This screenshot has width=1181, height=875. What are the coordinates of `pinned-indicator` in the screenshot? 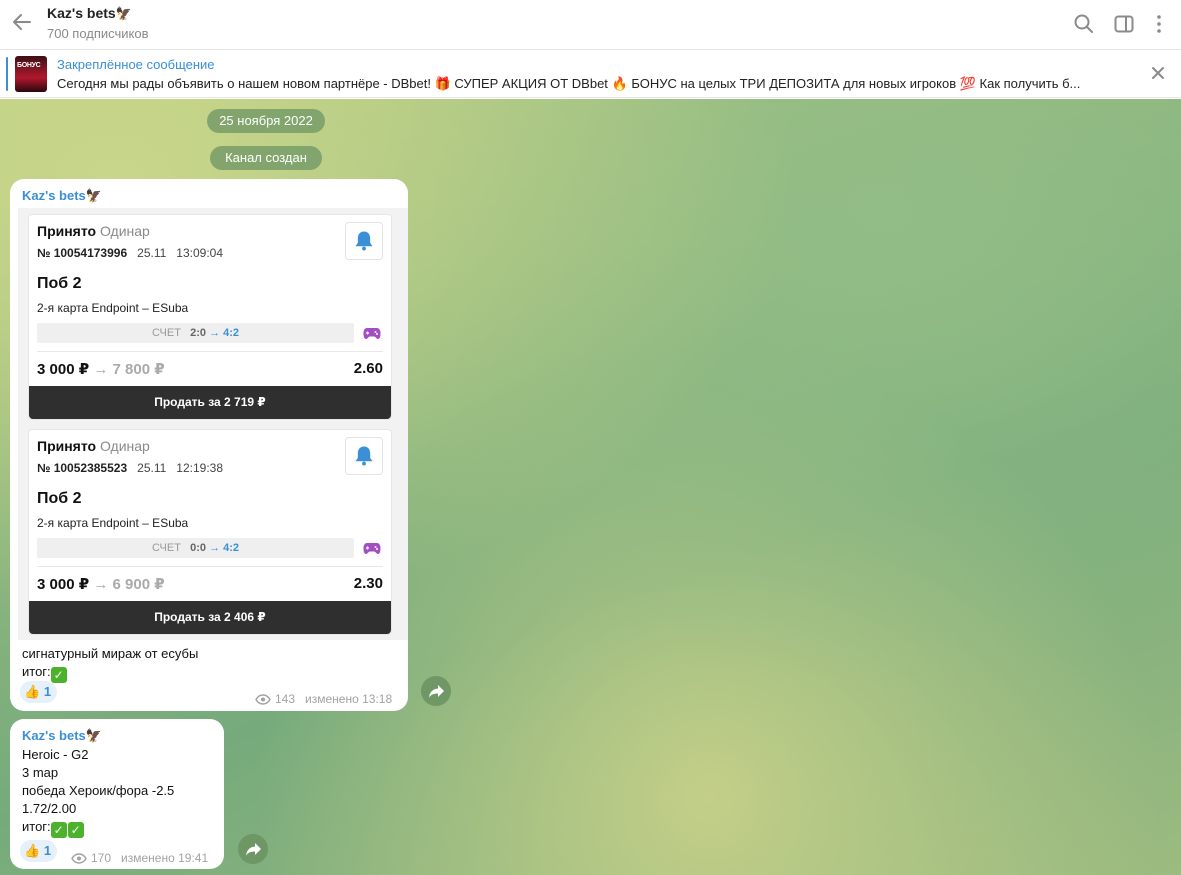 It's located at (7, 74).